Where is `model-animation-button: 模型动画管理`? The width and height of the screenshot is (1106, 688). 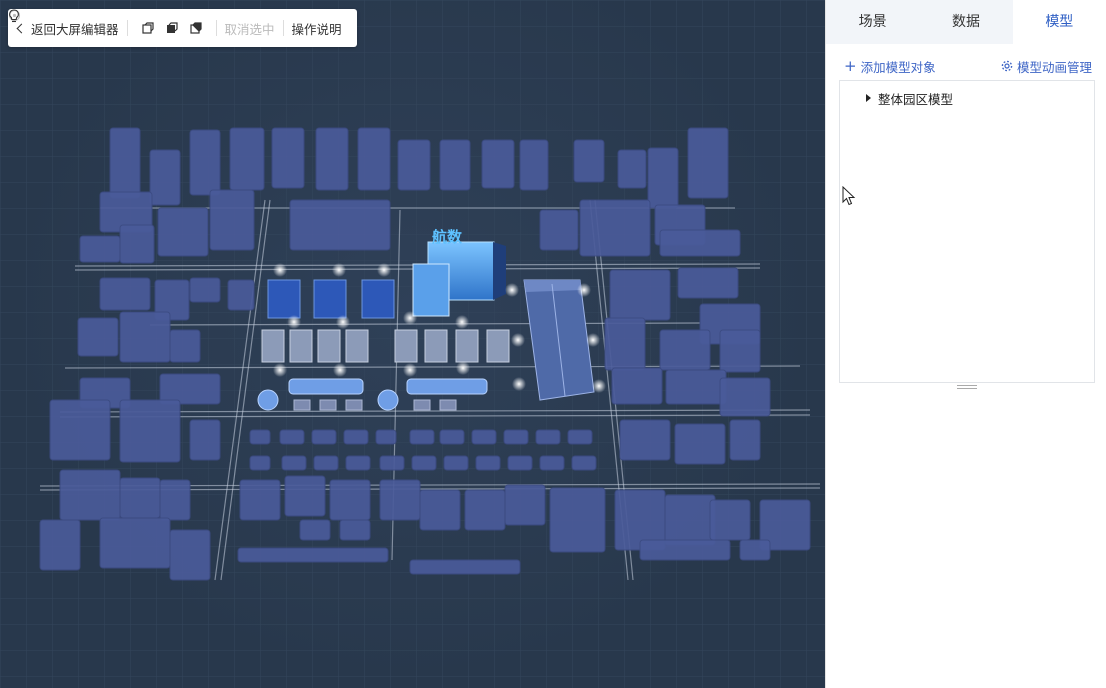
model-animation-button: 模型动画管理 is located at coordinates (1046, 66).